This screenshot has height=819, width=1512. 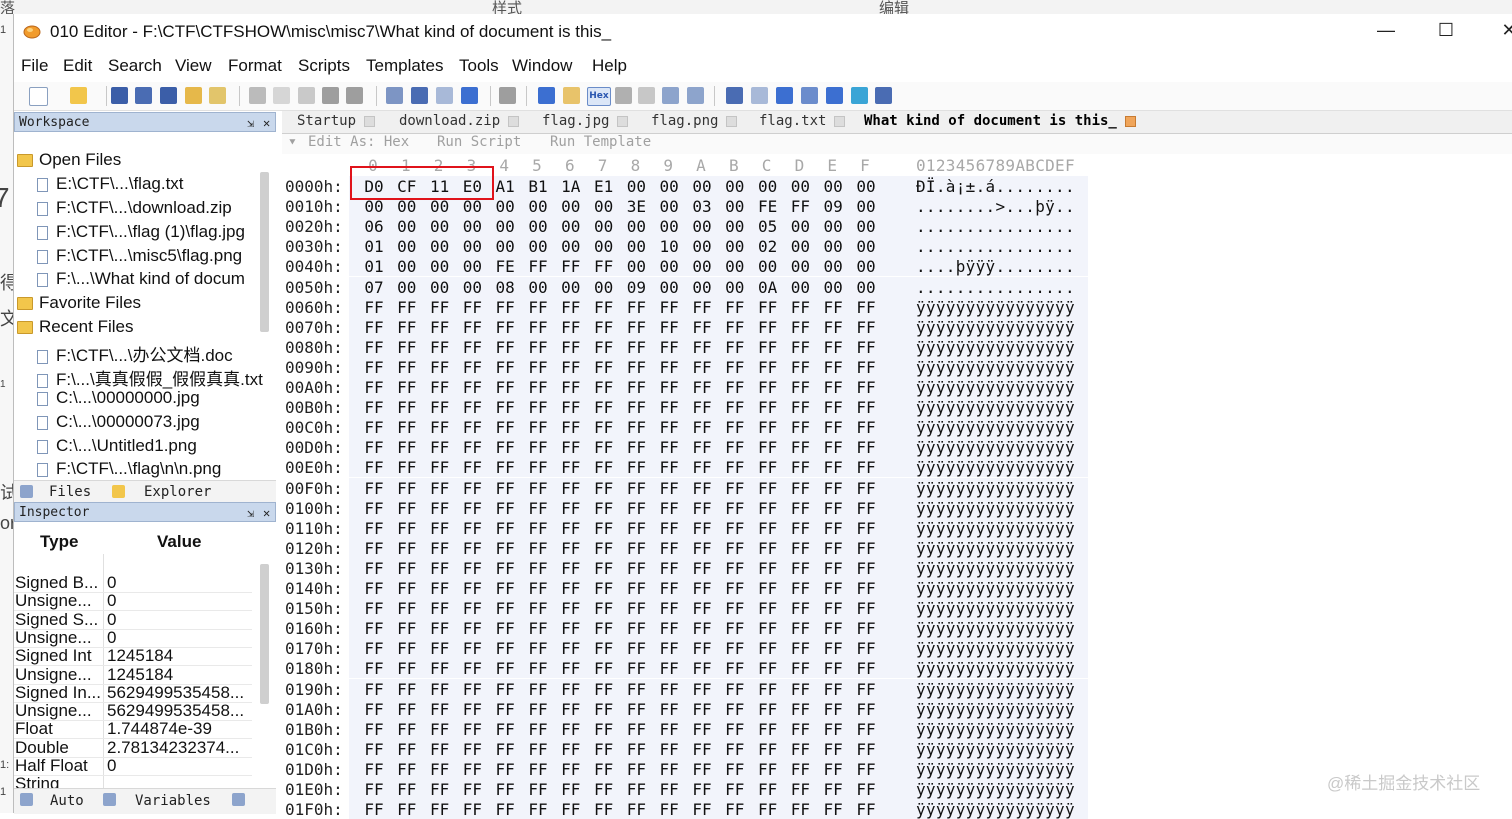 What do you see at coordinates (179, 542) in the screenshot?
I see `inspector-value-header: Value` at bounding box center [179, 542].